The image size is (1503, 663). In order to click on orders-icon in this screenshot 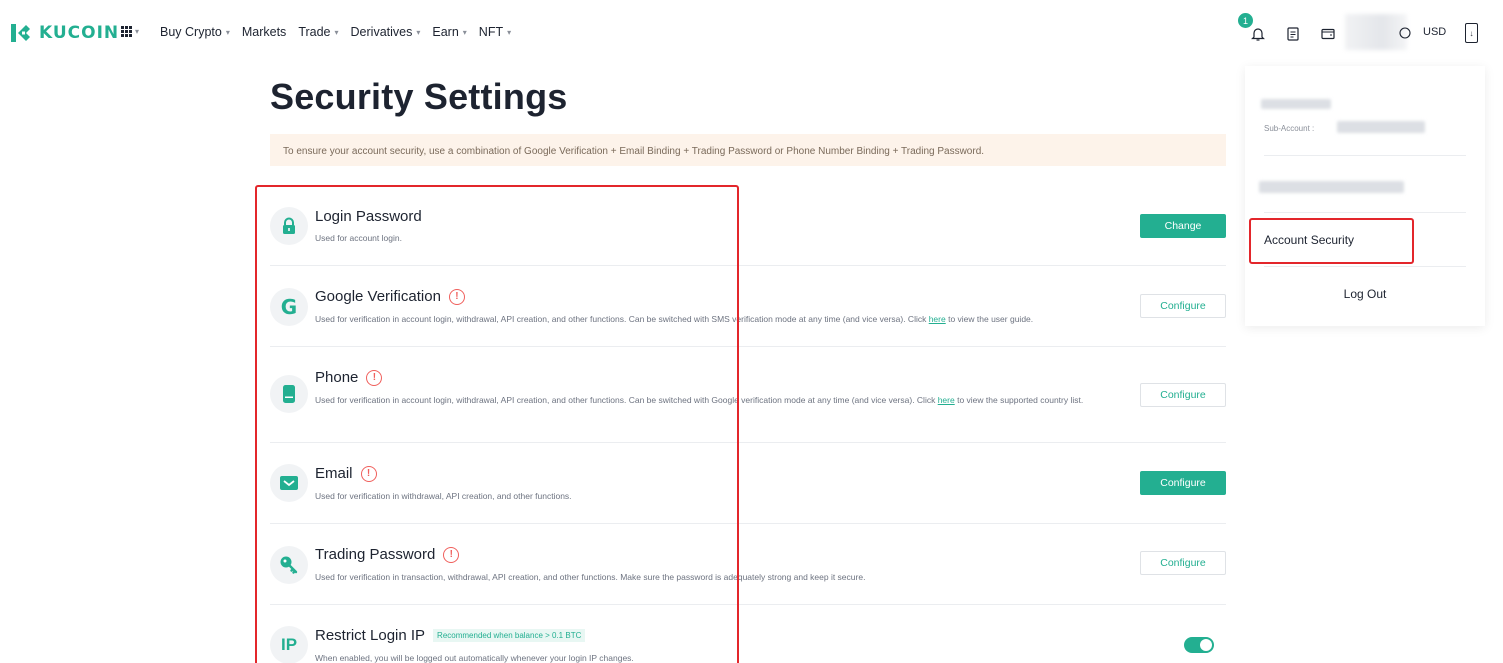, I will do `click(1293, 34)`.